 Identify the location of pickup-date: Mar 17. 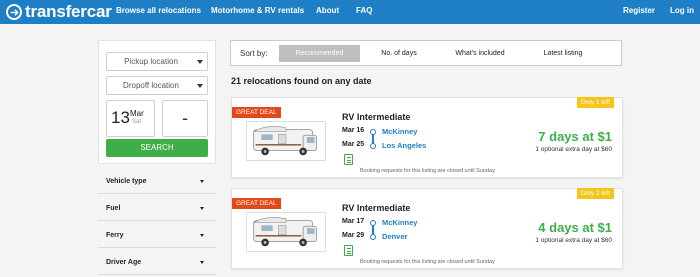
(353, 221).